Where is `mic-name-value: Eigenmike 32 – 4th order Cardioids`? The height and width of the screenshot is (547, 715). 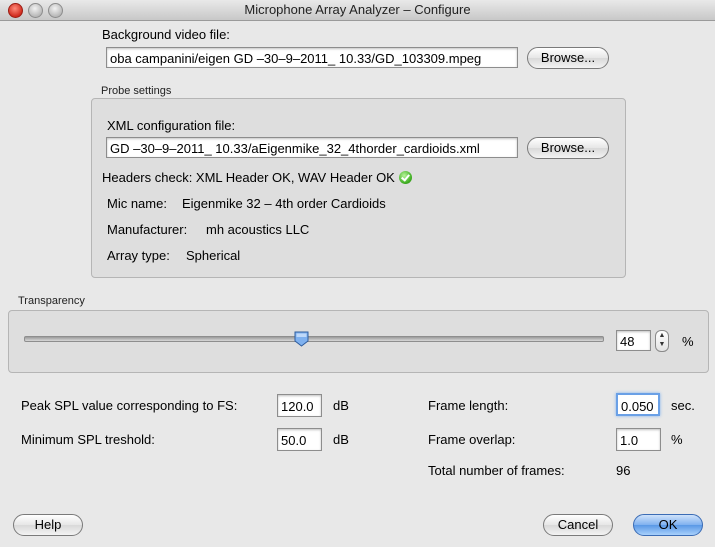 mic-name-value: Eigenmike 32 – 4th order Cardioids is located at coordinates (284, 203).